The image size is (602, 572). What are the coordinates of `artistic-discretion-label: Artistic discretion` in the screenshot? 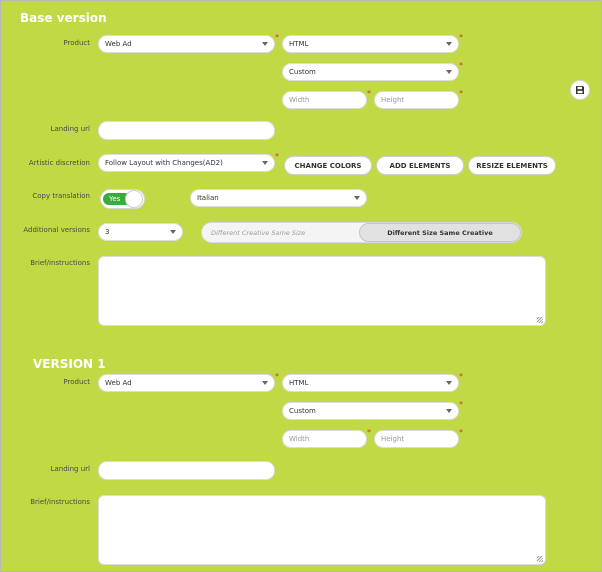 It's located at (59, 163).